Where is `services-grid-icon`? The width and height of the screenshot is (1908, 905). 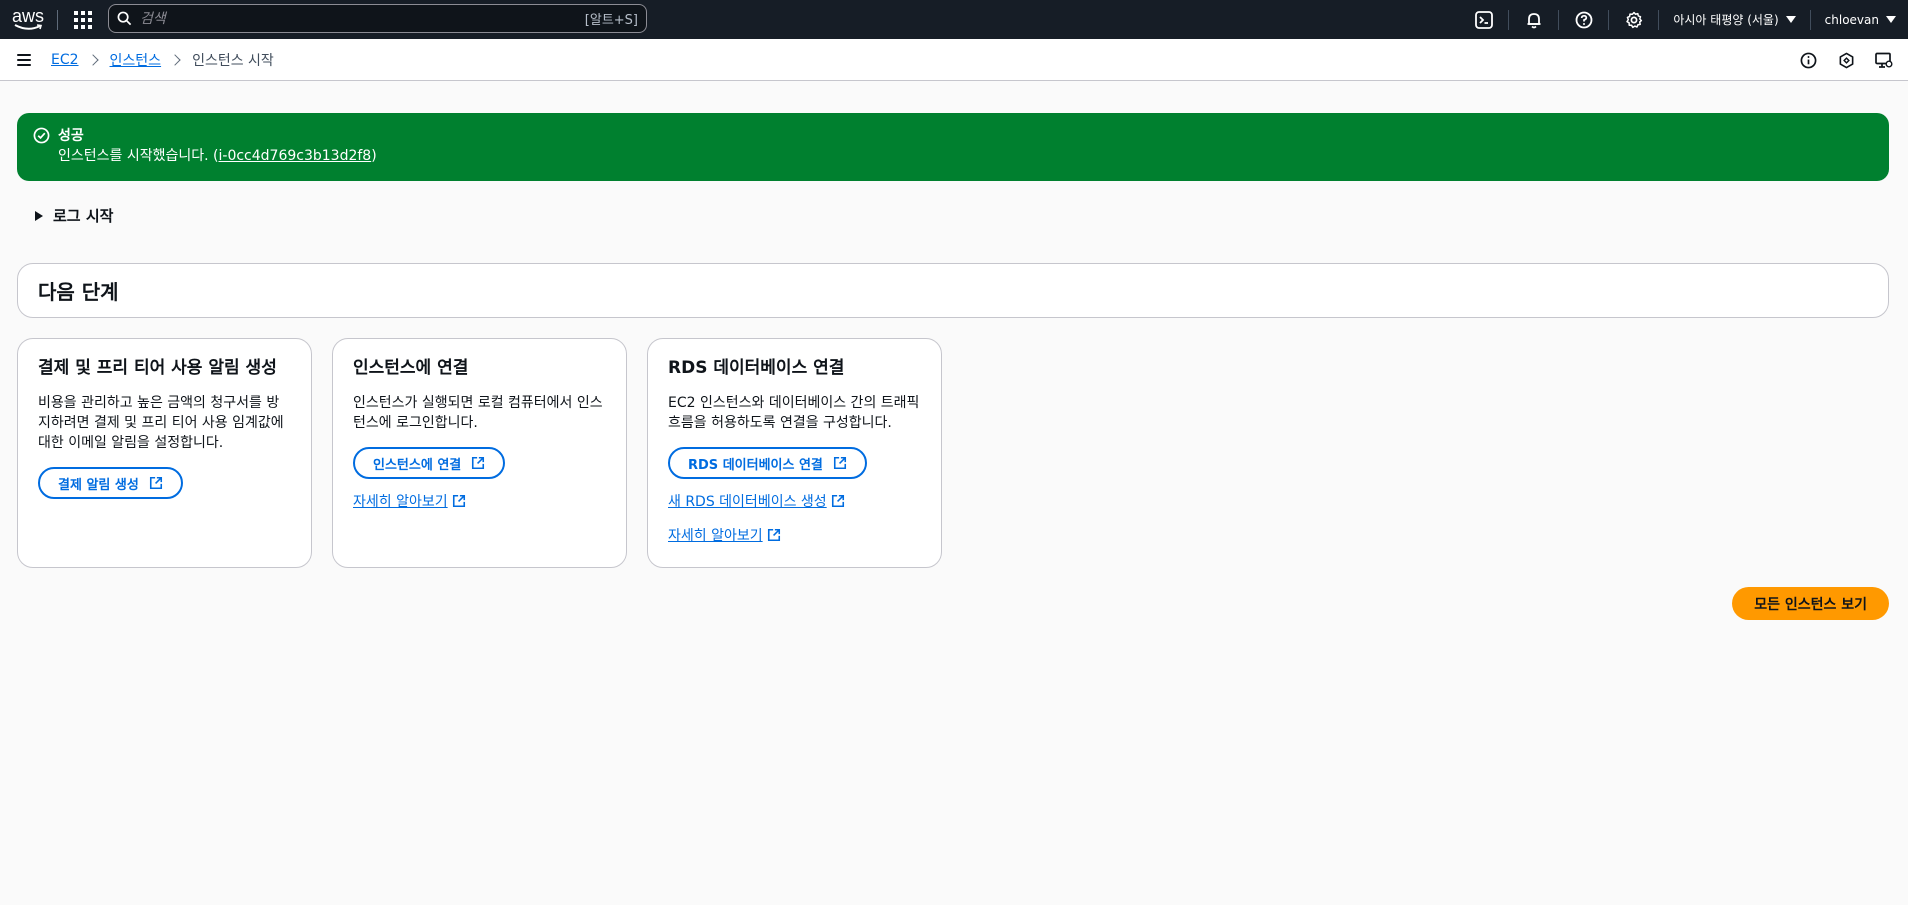 services-grid-icon is located at coordinates (83, 20).